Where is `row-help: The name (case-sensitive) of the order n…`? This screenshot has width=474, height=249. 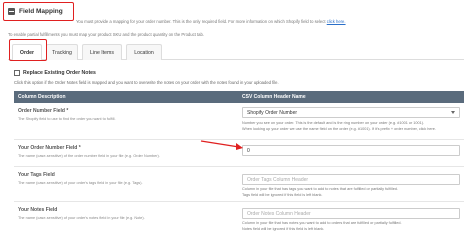 row-help: The name (case-sensitive) of the order n… is located at coordinates (89, 156).